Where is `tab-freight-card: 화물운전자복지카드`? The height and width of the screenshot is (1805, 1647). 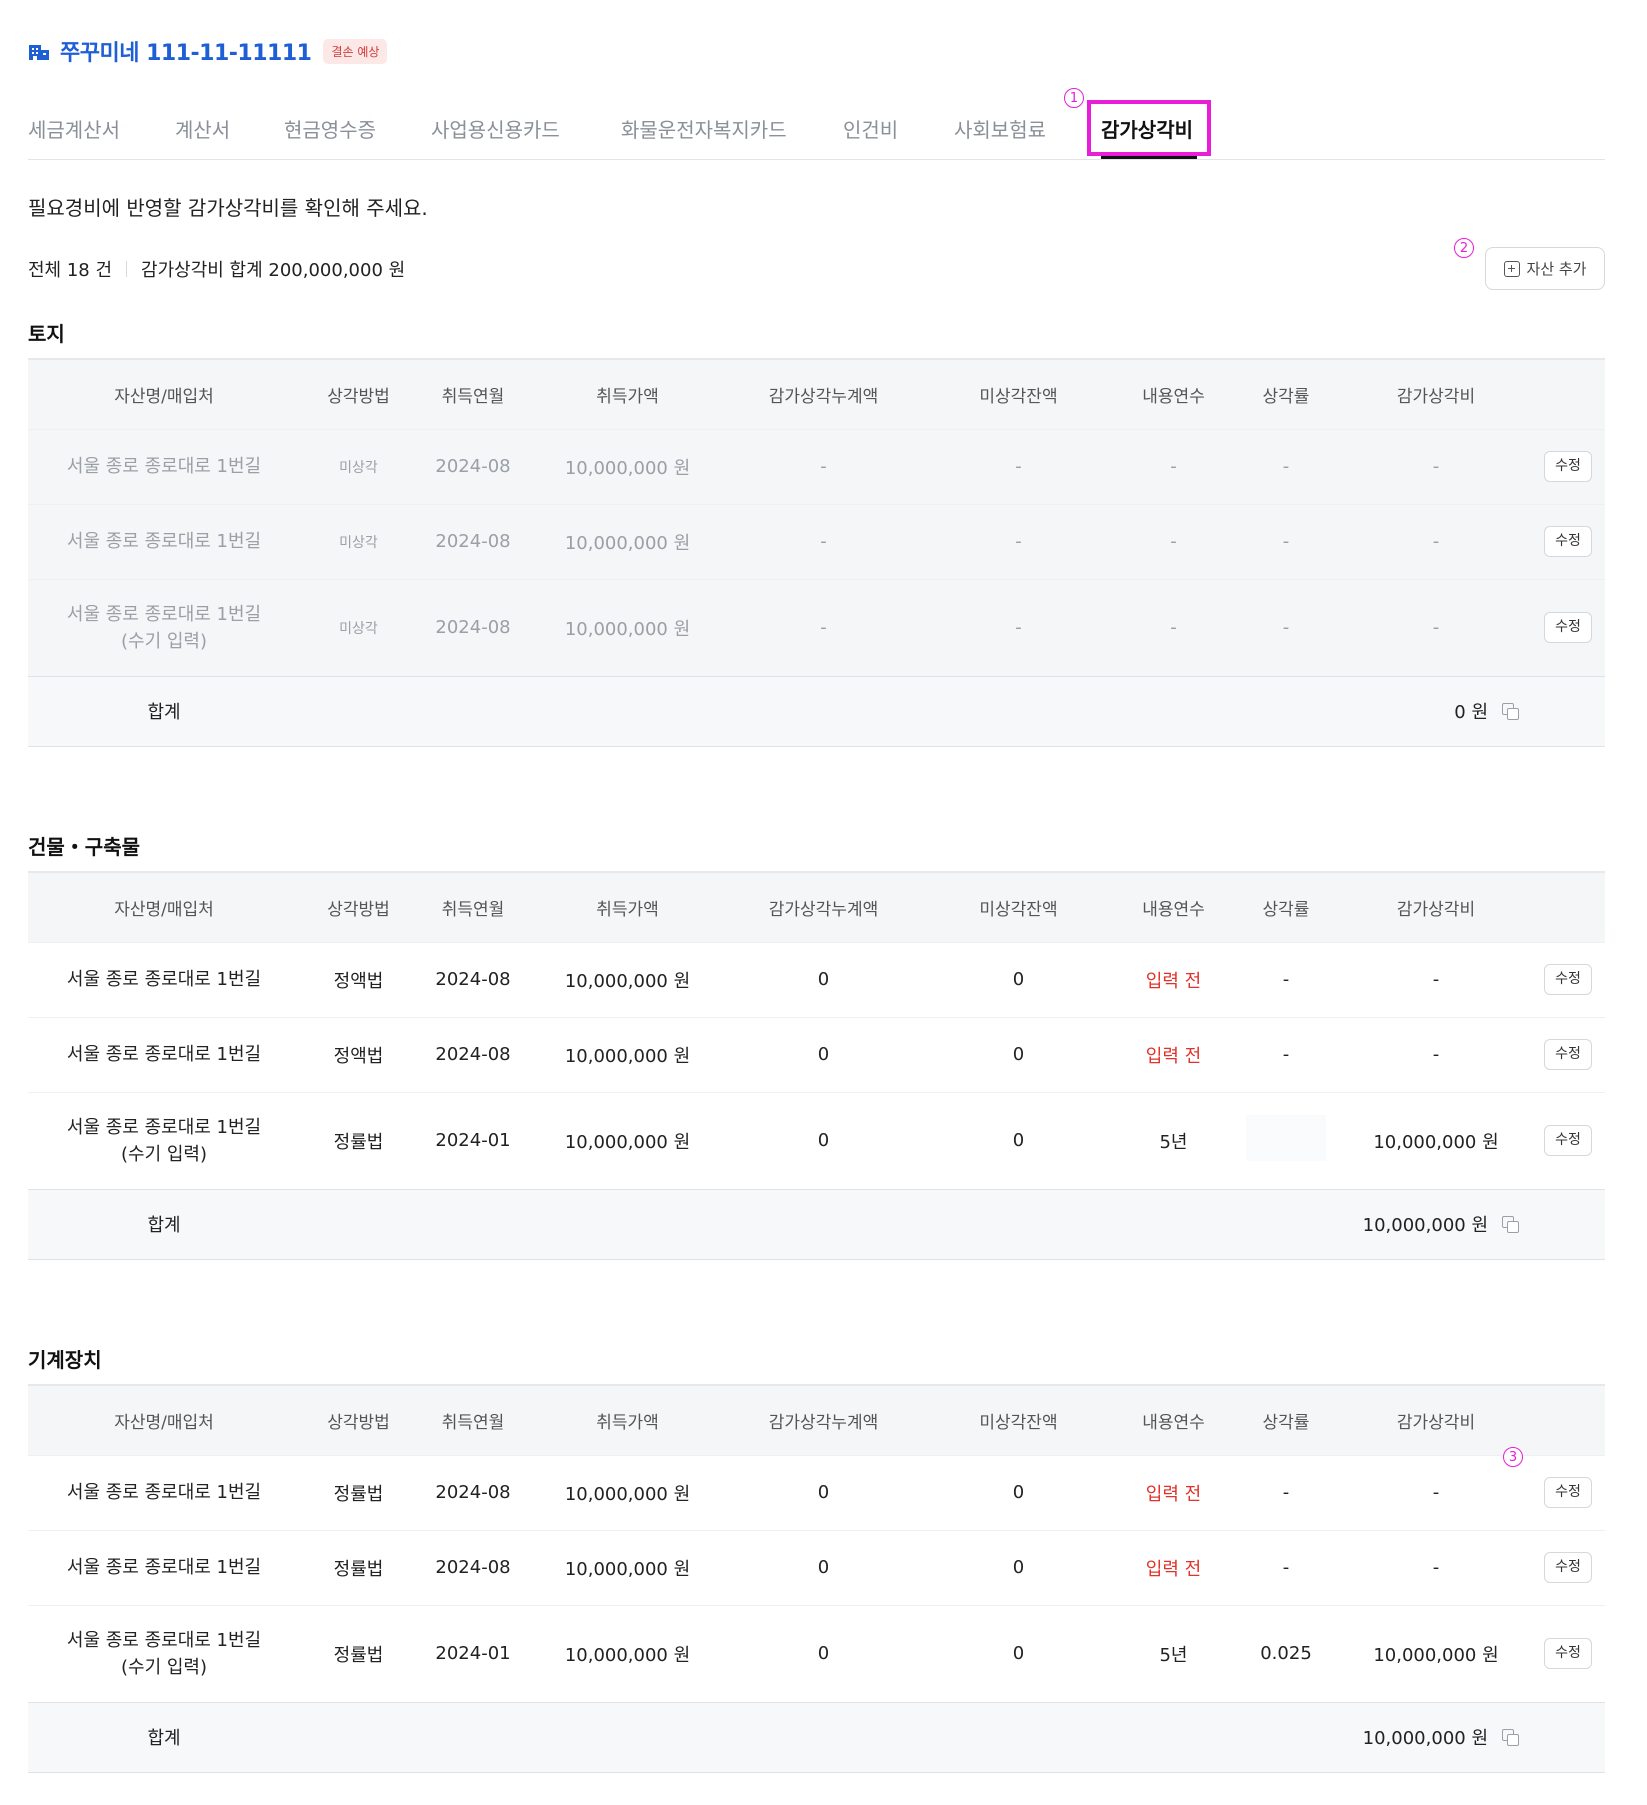 tab-freight-card: 화물운전자복지카드 is located at coordinates (704, 128).